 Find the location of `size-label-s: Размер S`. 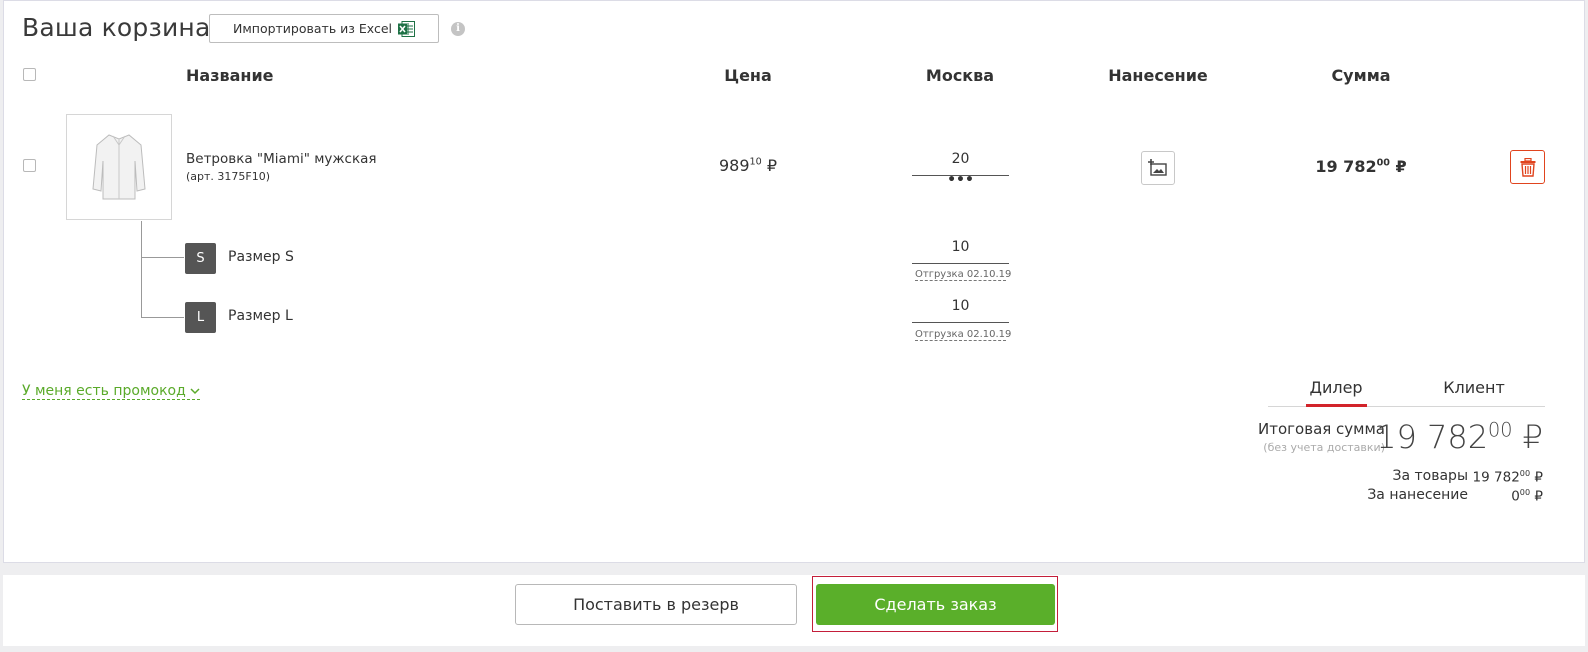

size-label-s: Размер S is located at coordinates (261, 257).